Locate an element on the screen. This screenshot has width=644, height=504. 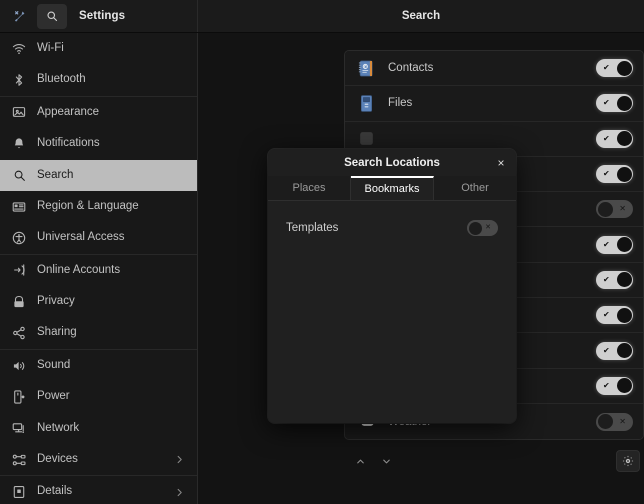
sidebar-item-search: Search is located at coordinates (98, 175).